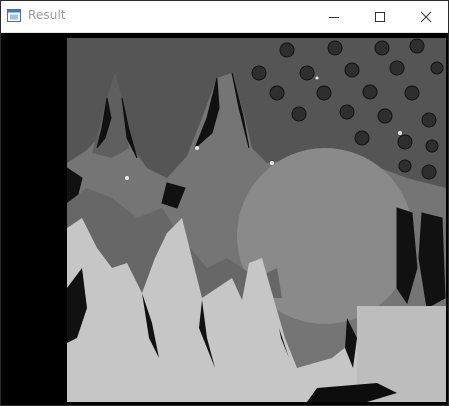  I want to click on close-icon, so click(426, 16).